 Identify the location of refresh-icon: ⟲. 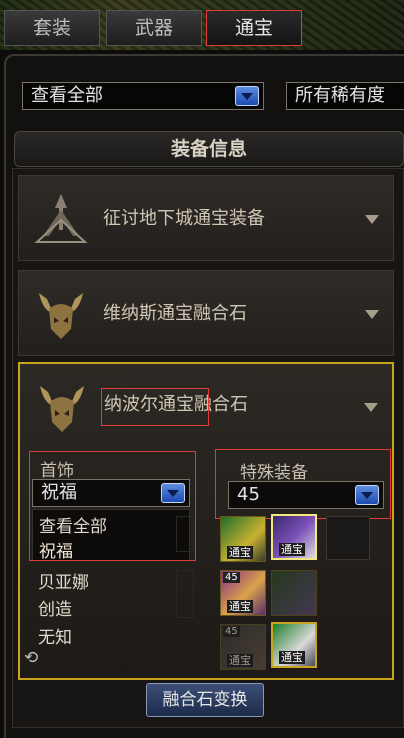
(31, 658).